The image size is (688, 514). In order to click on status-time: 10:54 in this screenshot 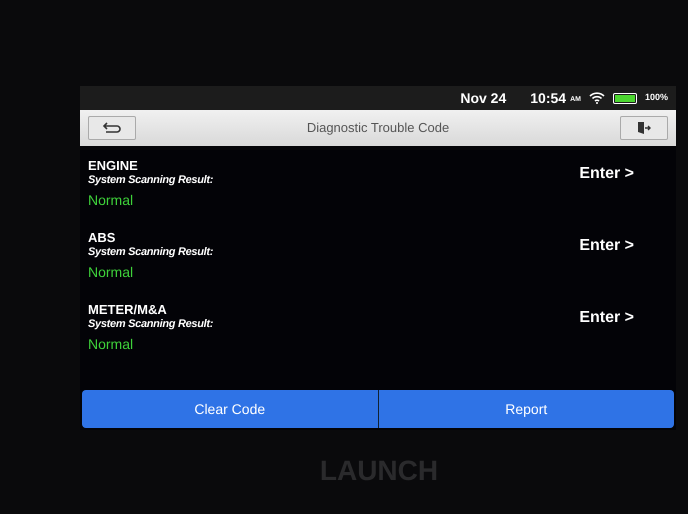, I will do `click(548, 98)`.